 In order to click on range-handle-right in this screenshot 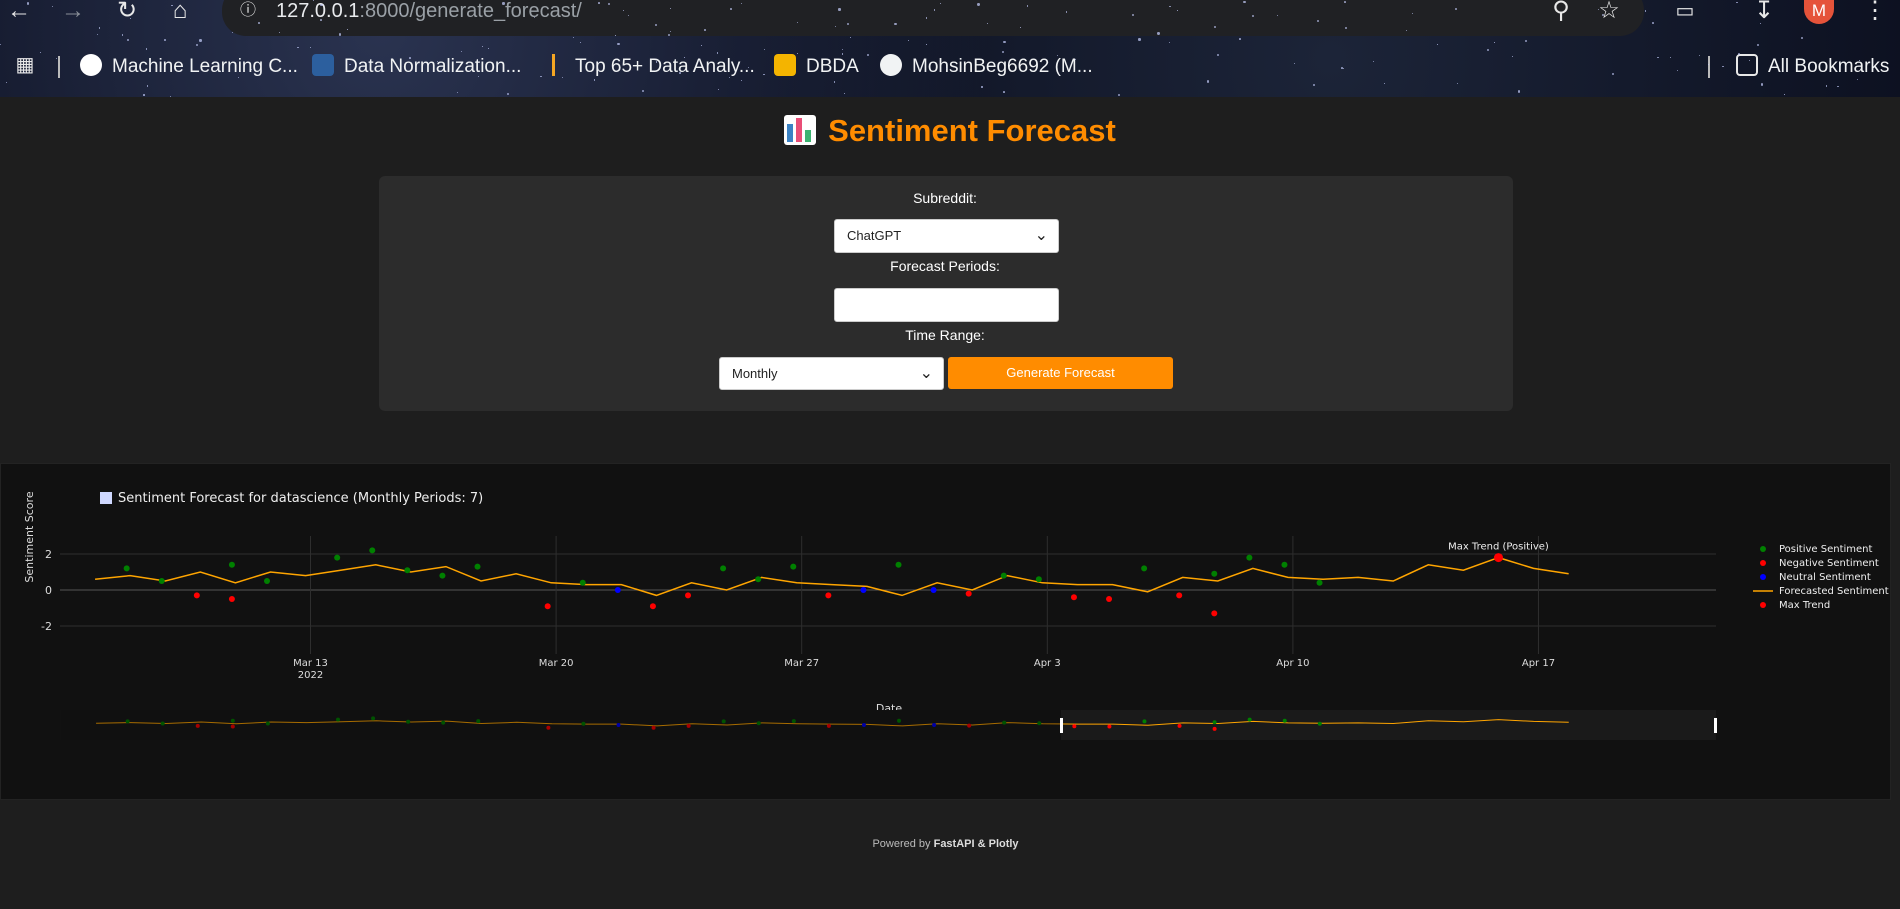, I will do `click(1715, 725)`.